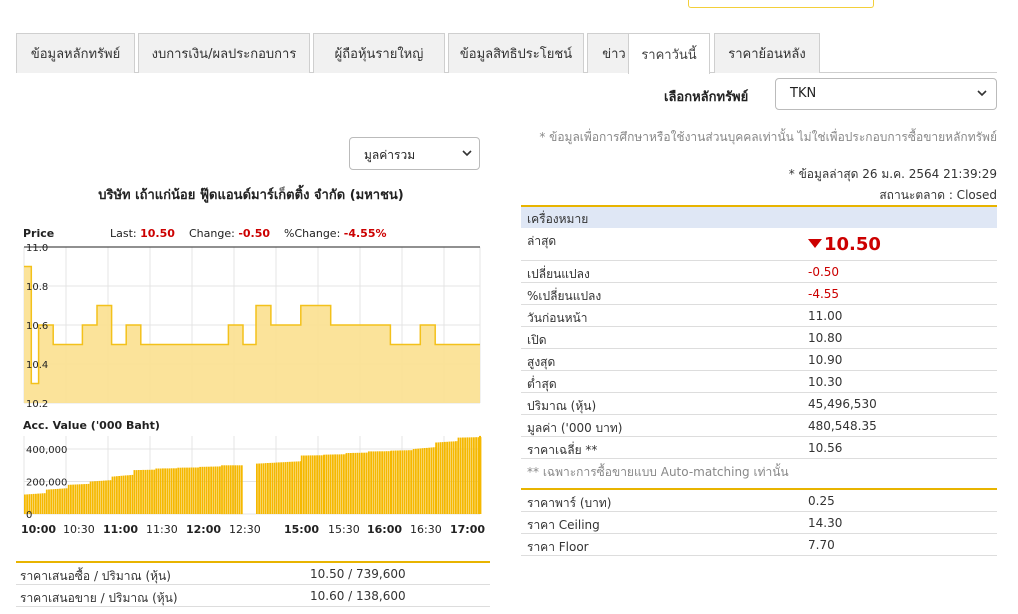  I want to click on change-label: Change:, so click(212, 233).